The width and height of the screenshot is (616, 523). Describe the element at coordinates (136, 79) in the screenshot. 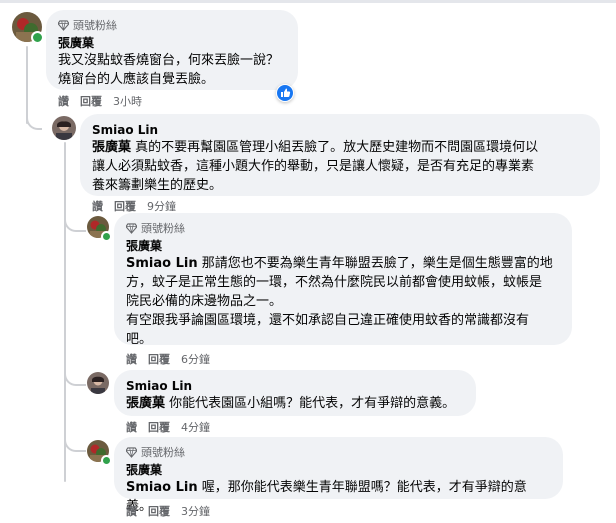

I see `comment-line: 燒窗台的人應該自覺丟臉。` at that location.